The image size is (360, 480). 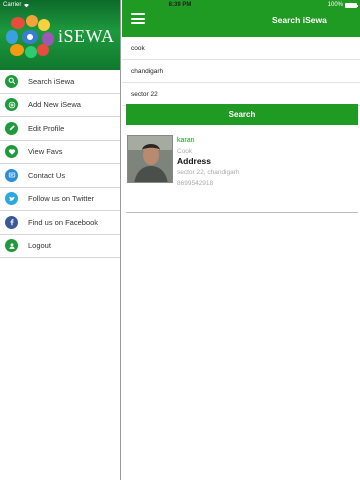 I want to click on battery-icon, so click(x=351, y=5).